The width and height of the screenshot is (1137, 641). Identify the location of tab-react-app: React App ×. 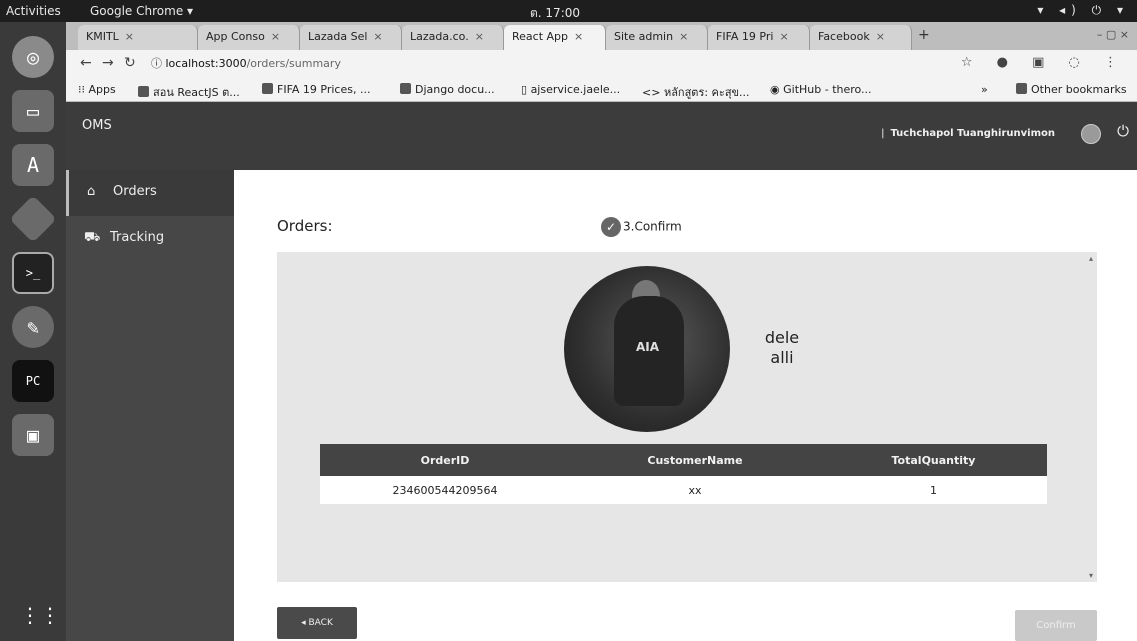
(555, 37).